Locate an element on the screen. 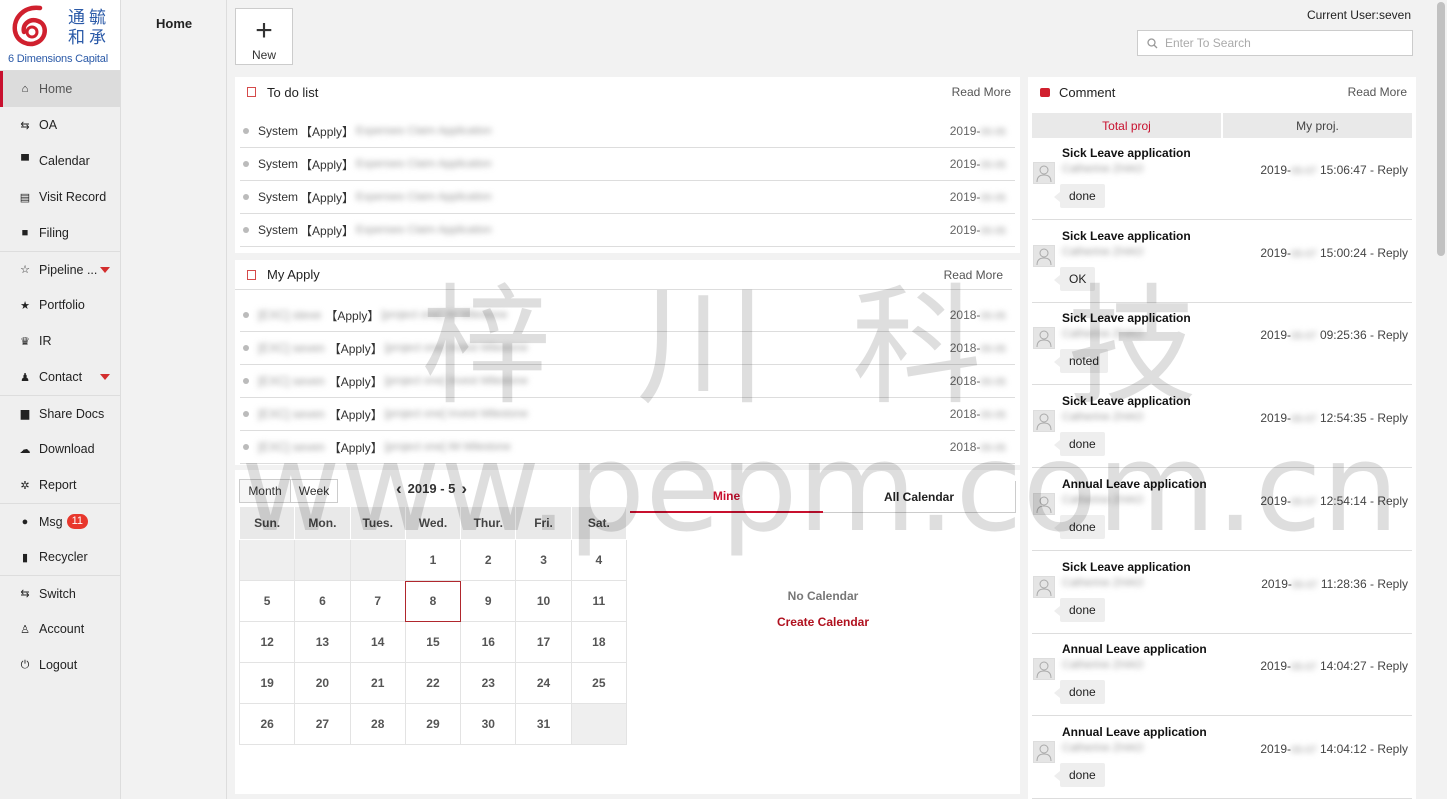 The image size is (1447, 799). calendar-day: 16 is located at coordinates (488, 642).